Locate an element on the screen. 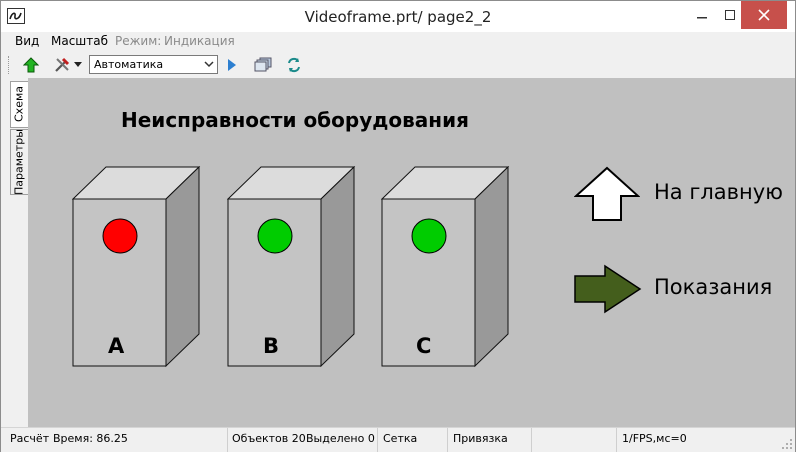 This screenshot has height=452, width=796. menu-mode-label: Режим: is located at coordinates (138, 41).